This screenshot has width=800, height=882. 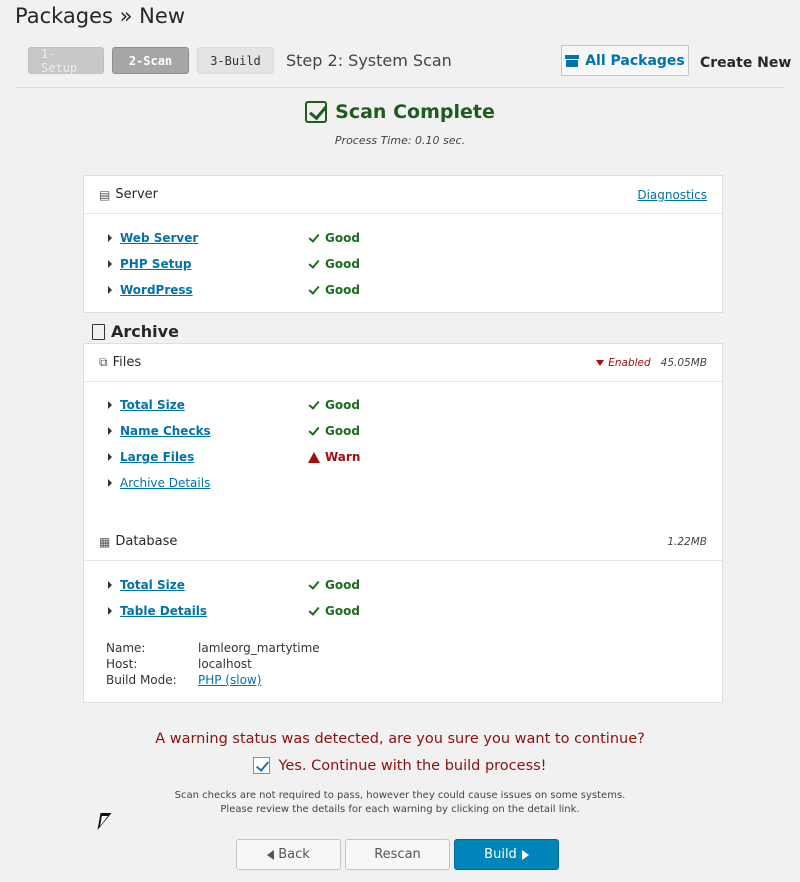 I want to click on status-warn: Warn, so click(x=334, y=457).